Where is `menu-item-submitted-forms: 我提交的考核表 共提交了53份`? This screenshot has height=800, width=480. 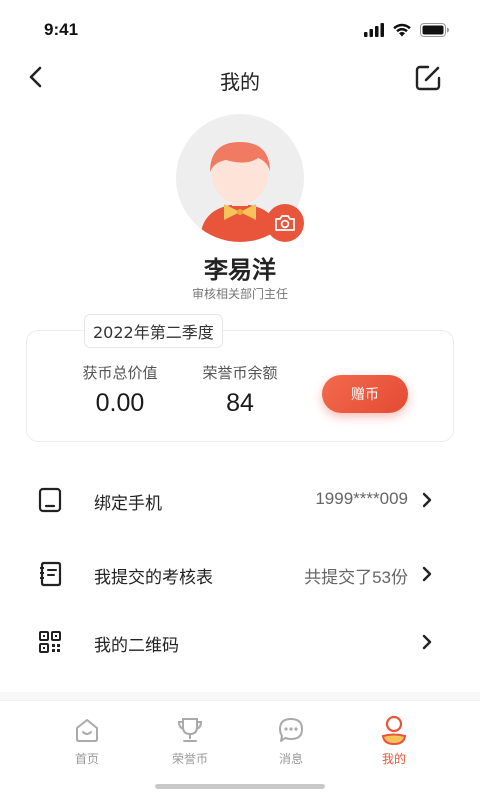
menu-item-submitted-forms: 我提交的考核表 共提交了53份 is located at coordinates (240, 574).